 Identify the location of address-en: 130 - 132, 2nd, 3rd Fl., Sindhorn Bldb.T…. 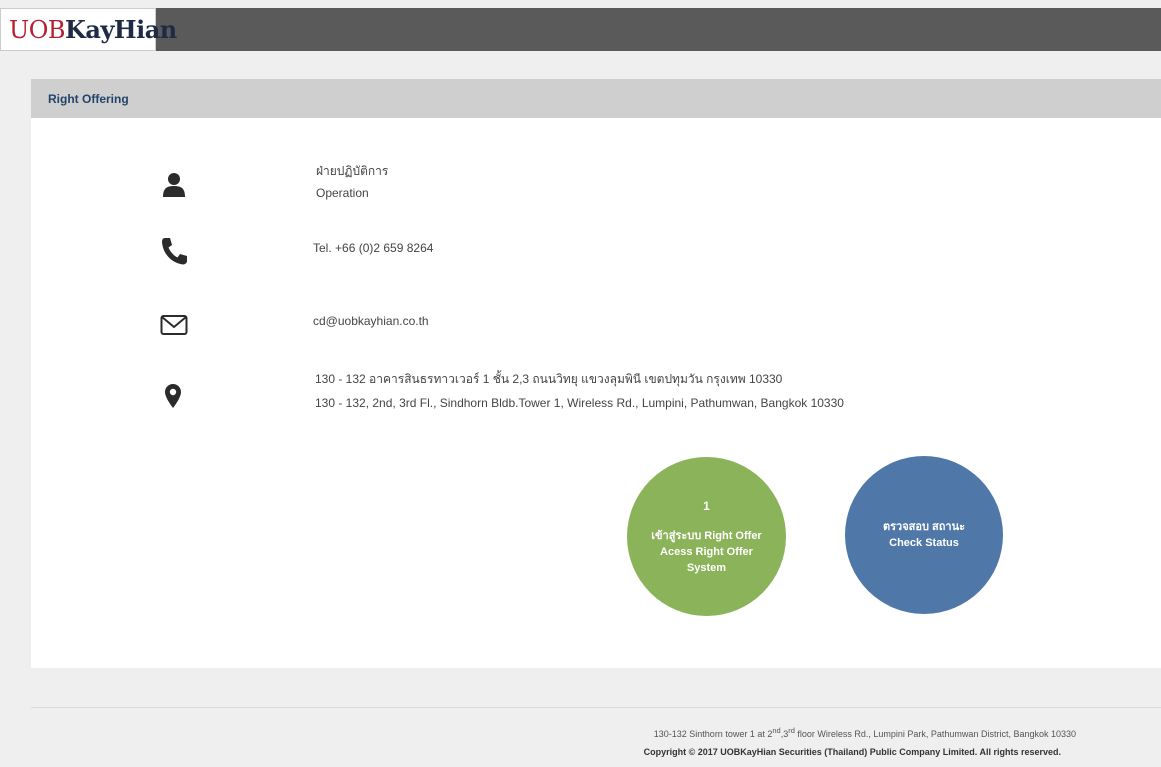
(579, 403).